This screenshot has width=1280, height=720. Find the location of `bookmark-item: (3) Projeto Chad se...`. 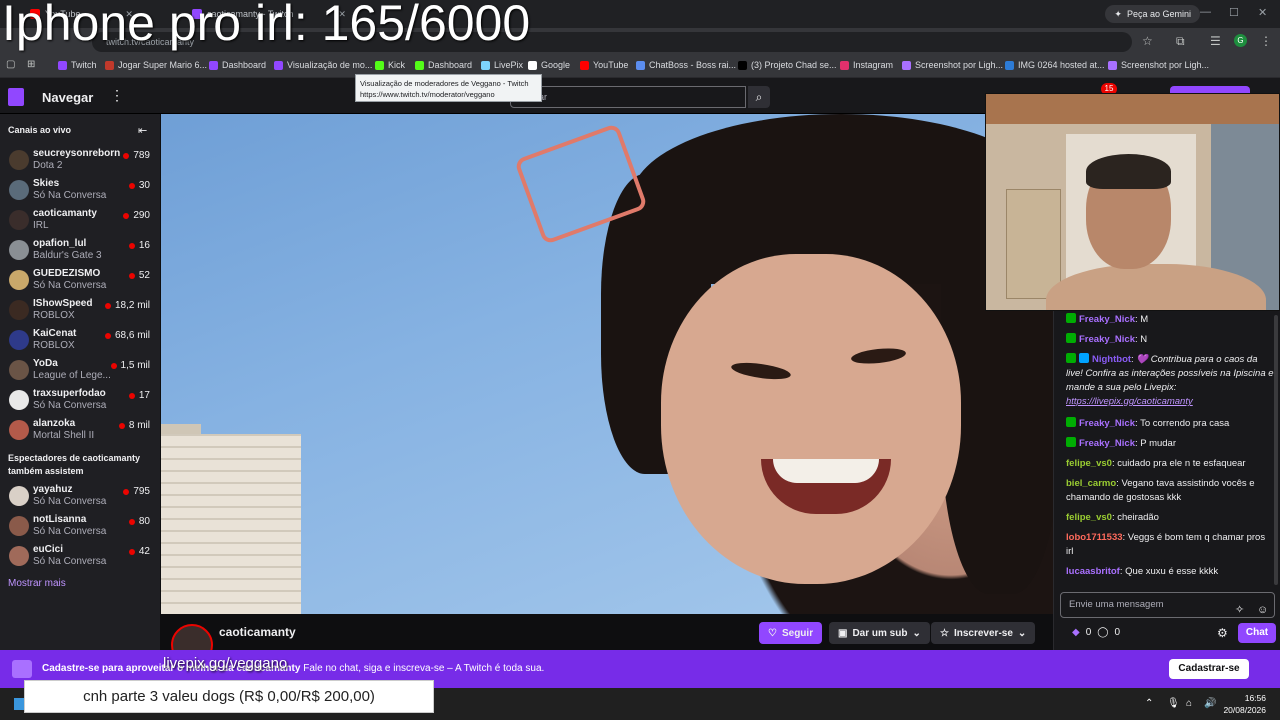

bookmark-item: (3) Projeto Chad se... is located at coordinates (787, 65).